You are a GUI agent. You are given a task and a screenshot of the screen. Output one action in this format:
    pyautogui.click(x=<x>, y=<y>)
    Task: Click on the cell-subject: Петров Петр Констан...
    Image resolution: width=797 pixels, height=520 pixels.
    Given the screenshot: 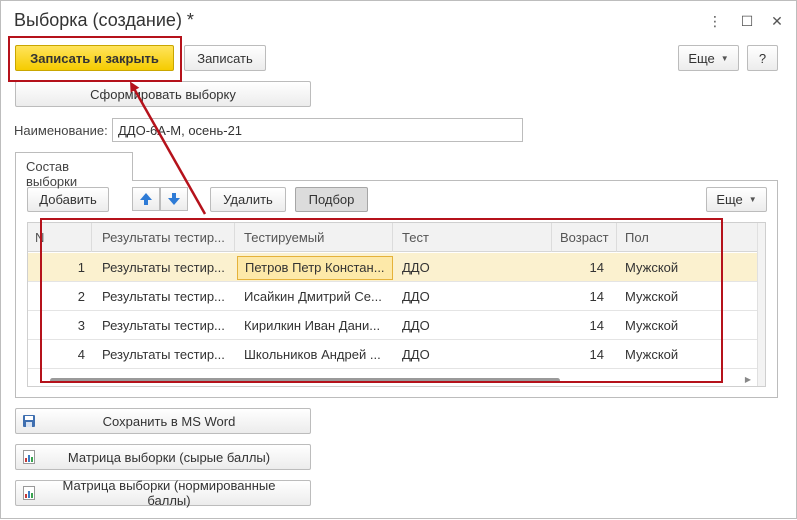 What is the action you would take?
    pyautogui.click(x=315, y=268)
    